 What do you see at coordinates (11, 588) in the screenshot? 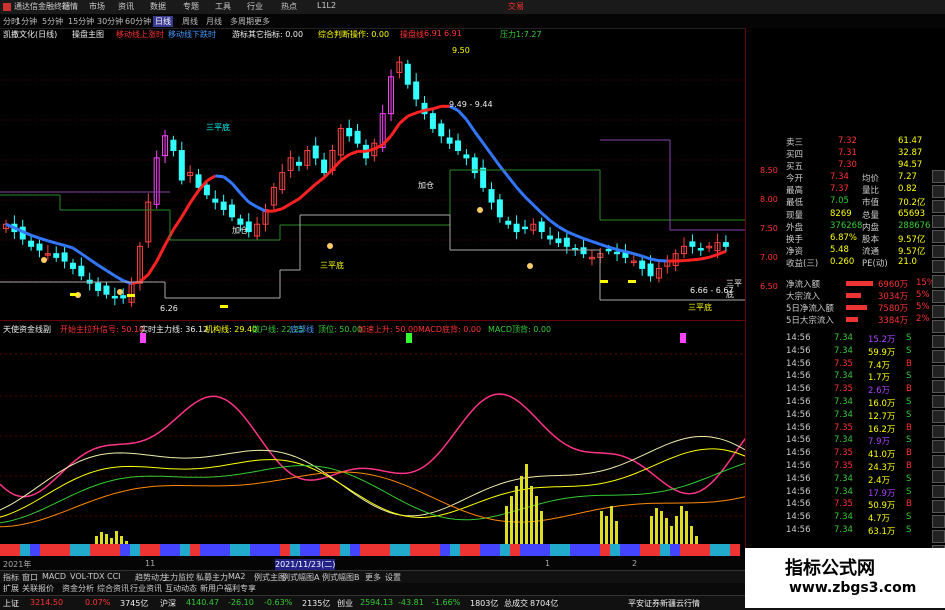
I see `extension-tab: 扩展` at bounding box center [11, 588].